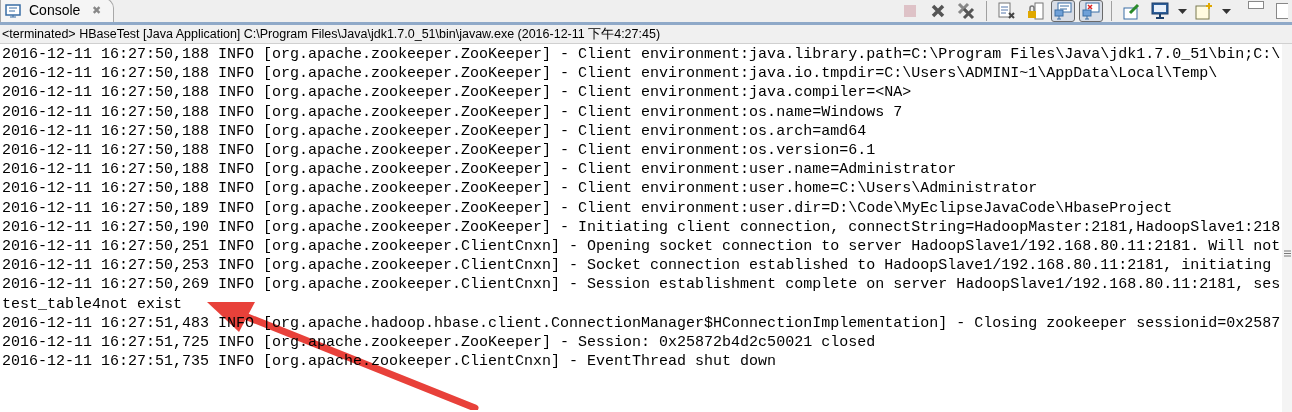  What do you see at coordinates (331, 34) in the screenshot?
I see `process-status: <terminated> HBaseTest [Java Application] C:\Program Files\Java\jdk1.7.0_51\bin\javaw.exe (2016-12-11 下午4:27:45)` at bounding box center [331, 34].